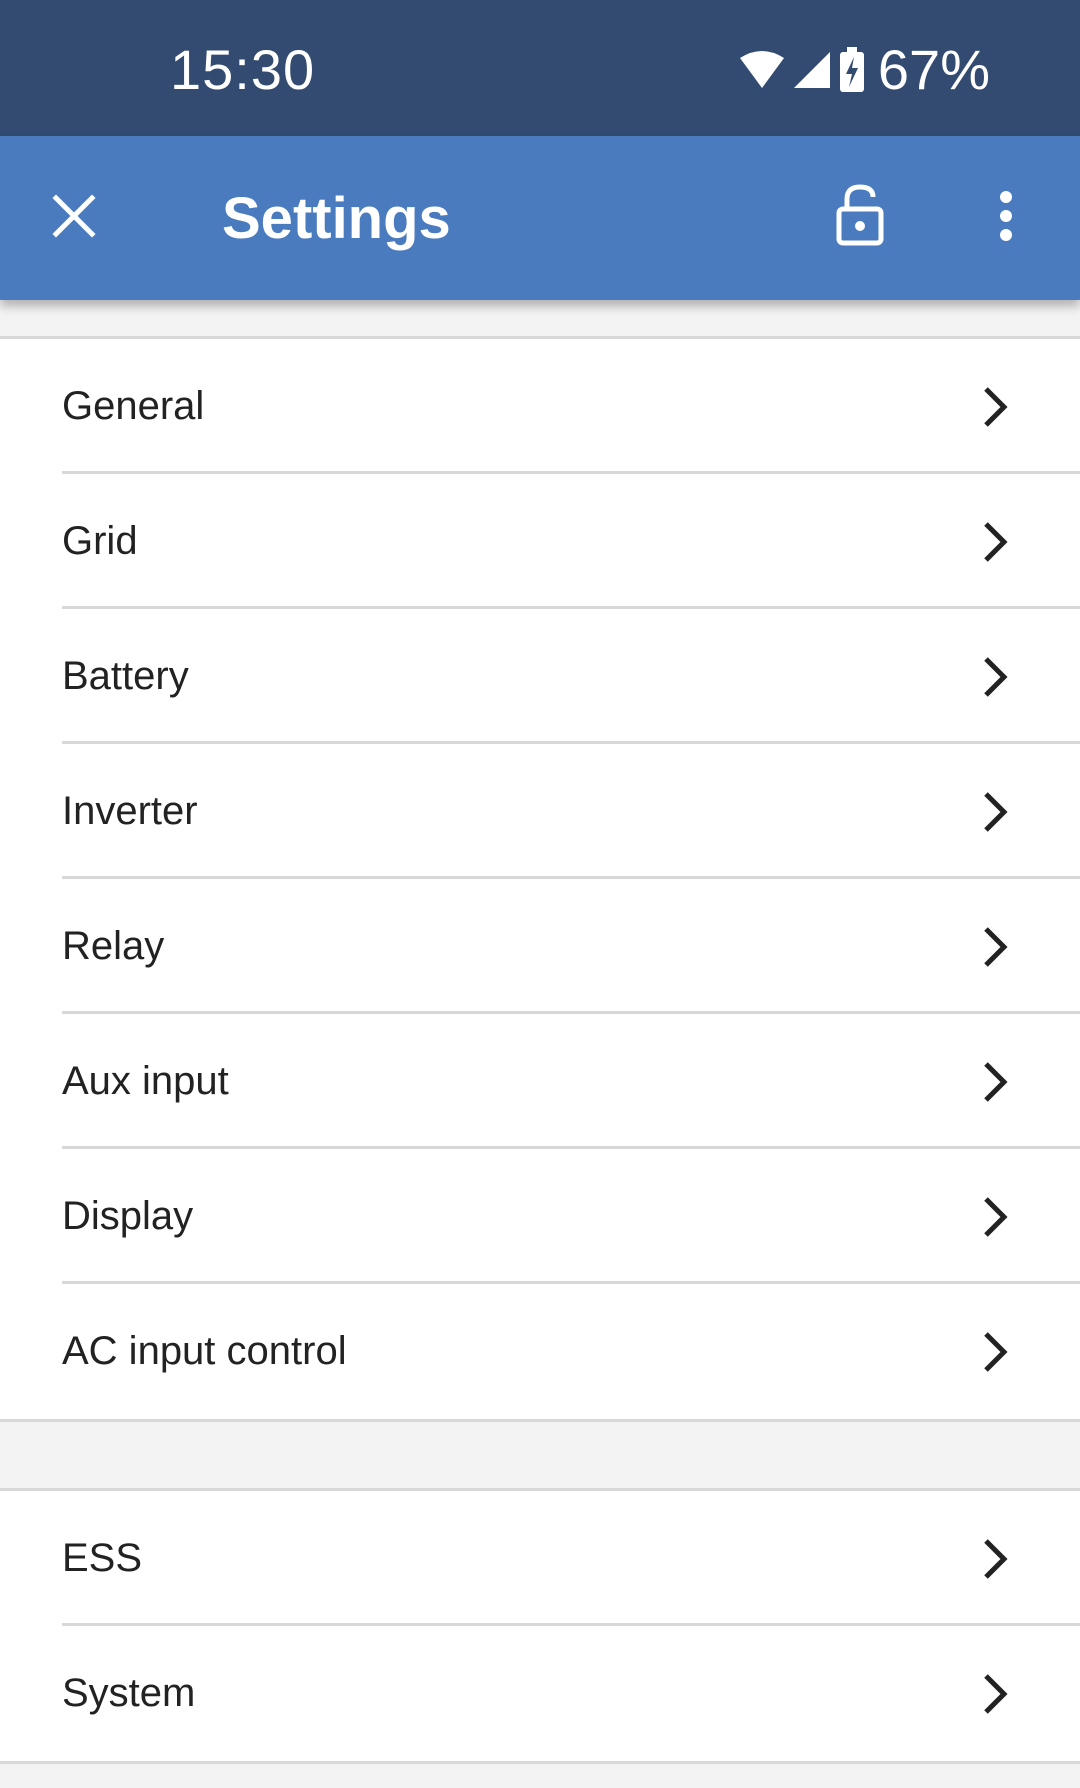  I want to click on settings-item-label: Inverter, so click(130, 811).